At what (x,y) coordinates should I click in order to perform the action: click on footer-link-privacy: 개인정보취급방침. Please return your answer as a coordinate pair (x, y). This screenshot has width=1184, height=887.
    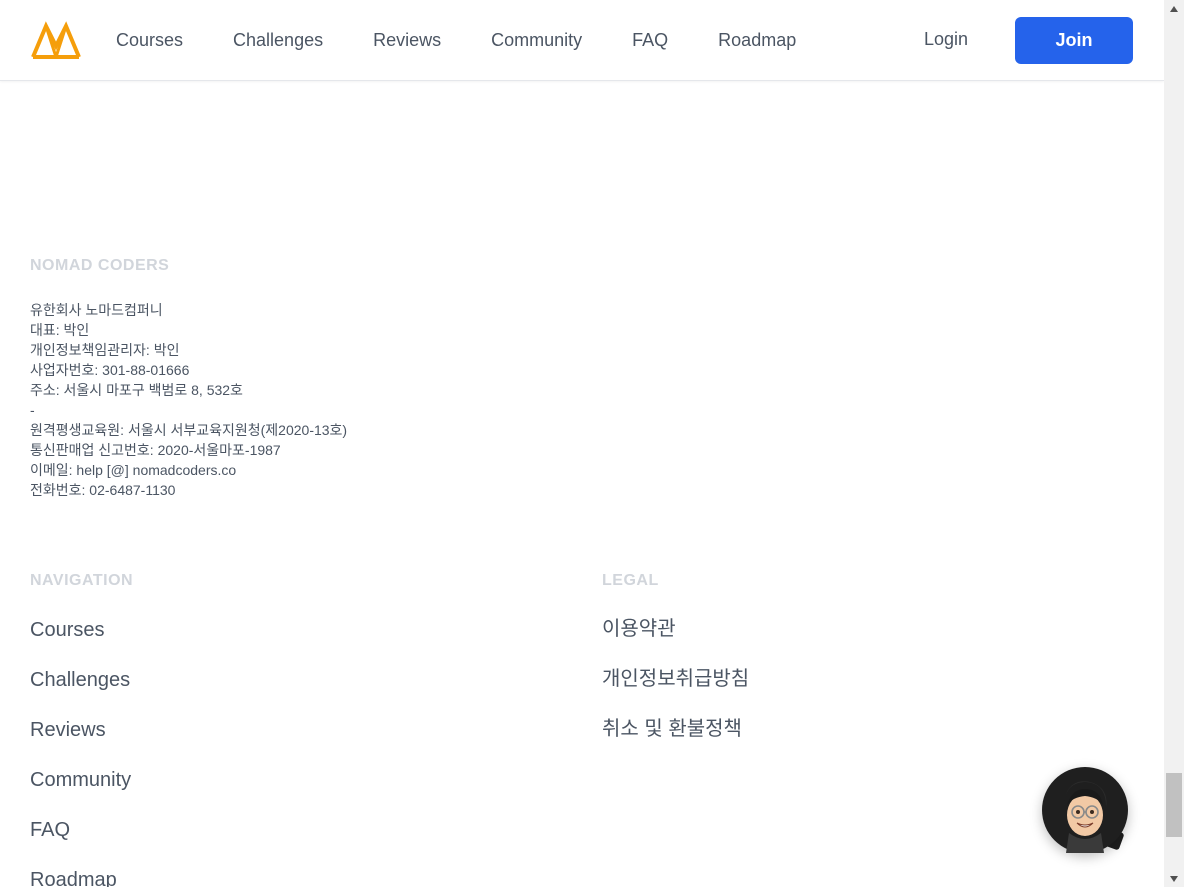
    Looking at the image, I should click on (675, 689).